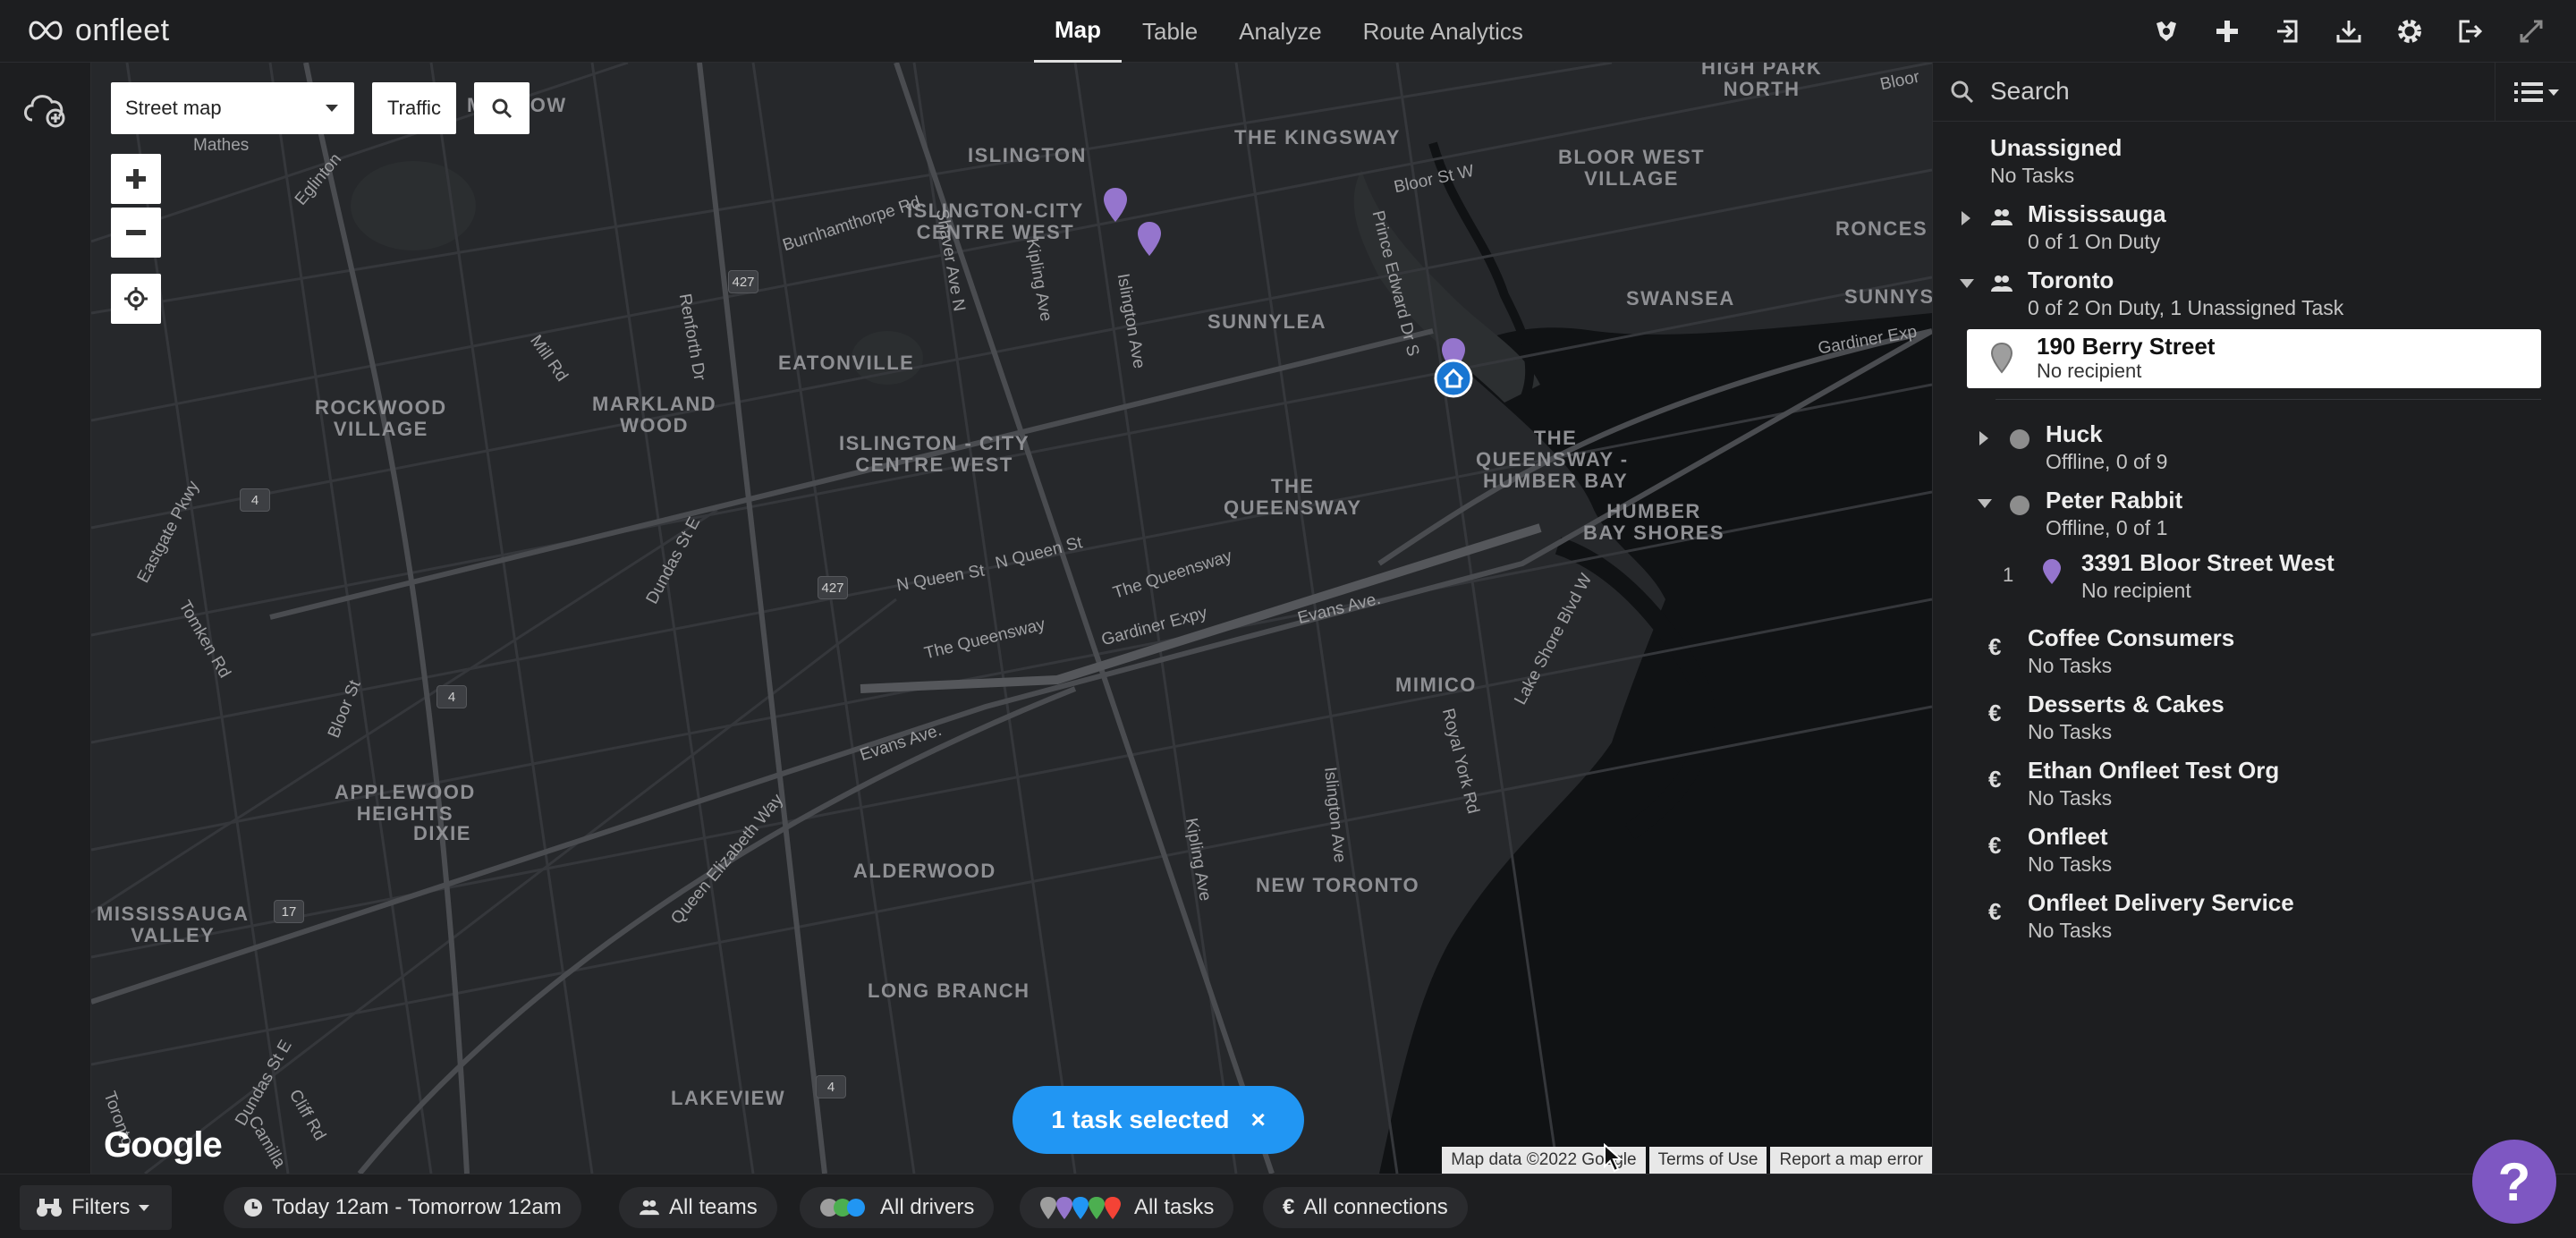 This screenshot has width=2576, height=1238. What do you see at coordinates (402, 1207) in the screenshot?
I see `date-range-chip: Today 12am - Tomorrow 12am` at bounding box center [402, 1207].